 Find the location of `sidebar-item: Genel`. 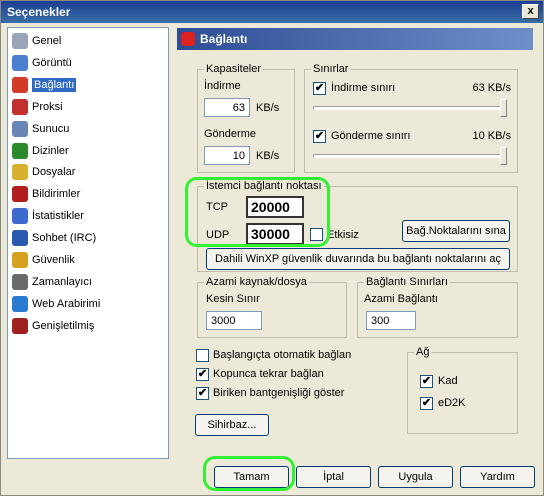

sidebar-item: Genel is located at coordinates (36, 41).